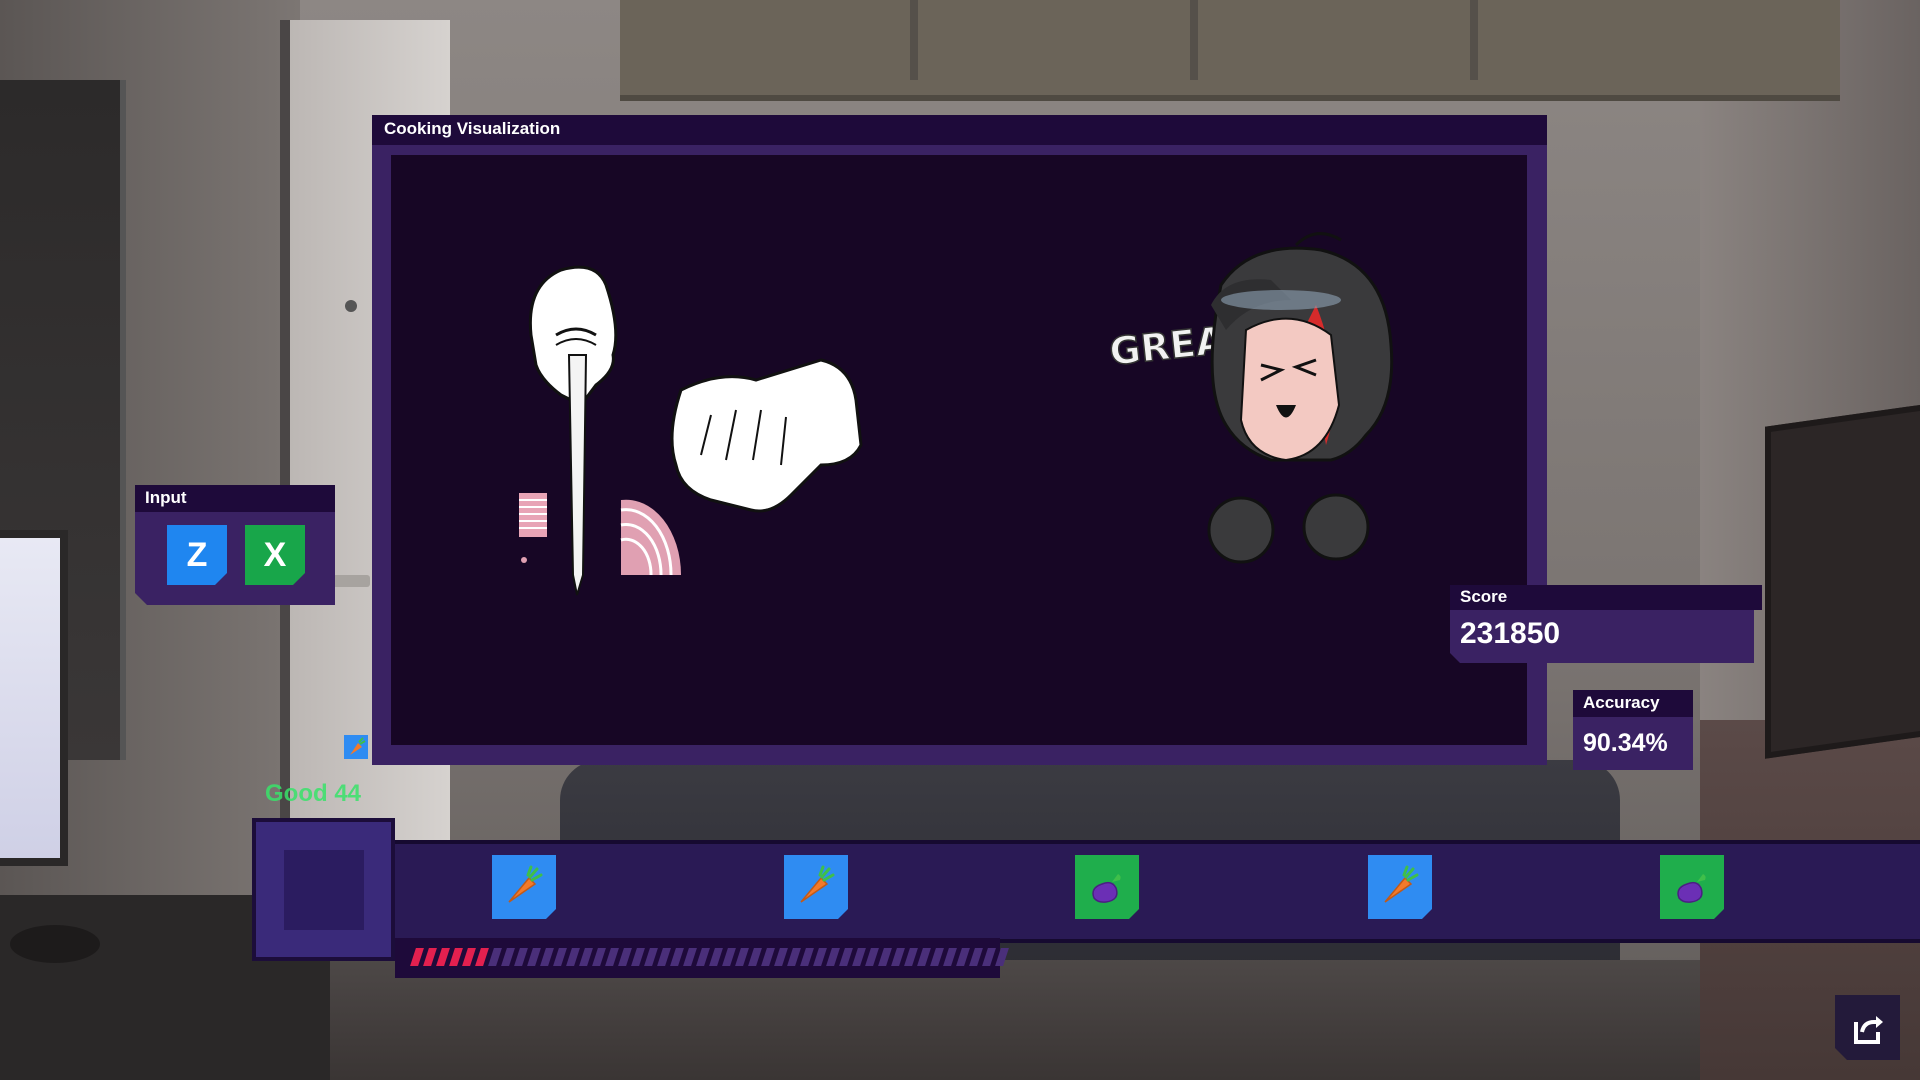 The width and height of the screenshot is (1920, 1080). I want to click on hit-judgement: Good 44, so click(313, 793).